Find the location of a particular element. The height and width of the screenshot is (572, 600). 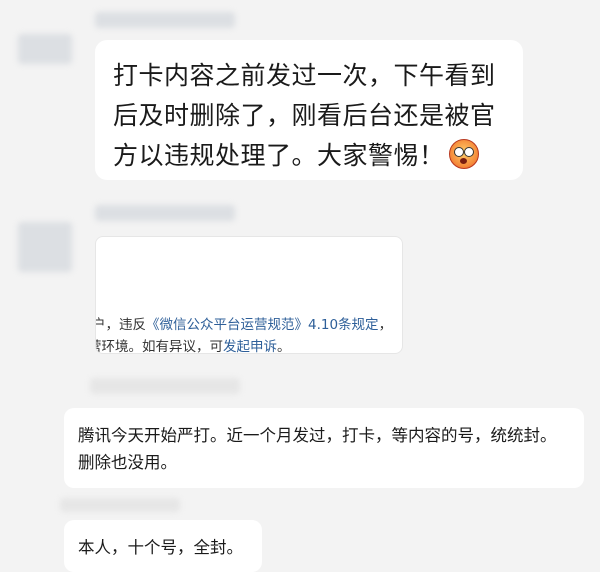

notice-text: 。 is located at coordinates (284, 346).